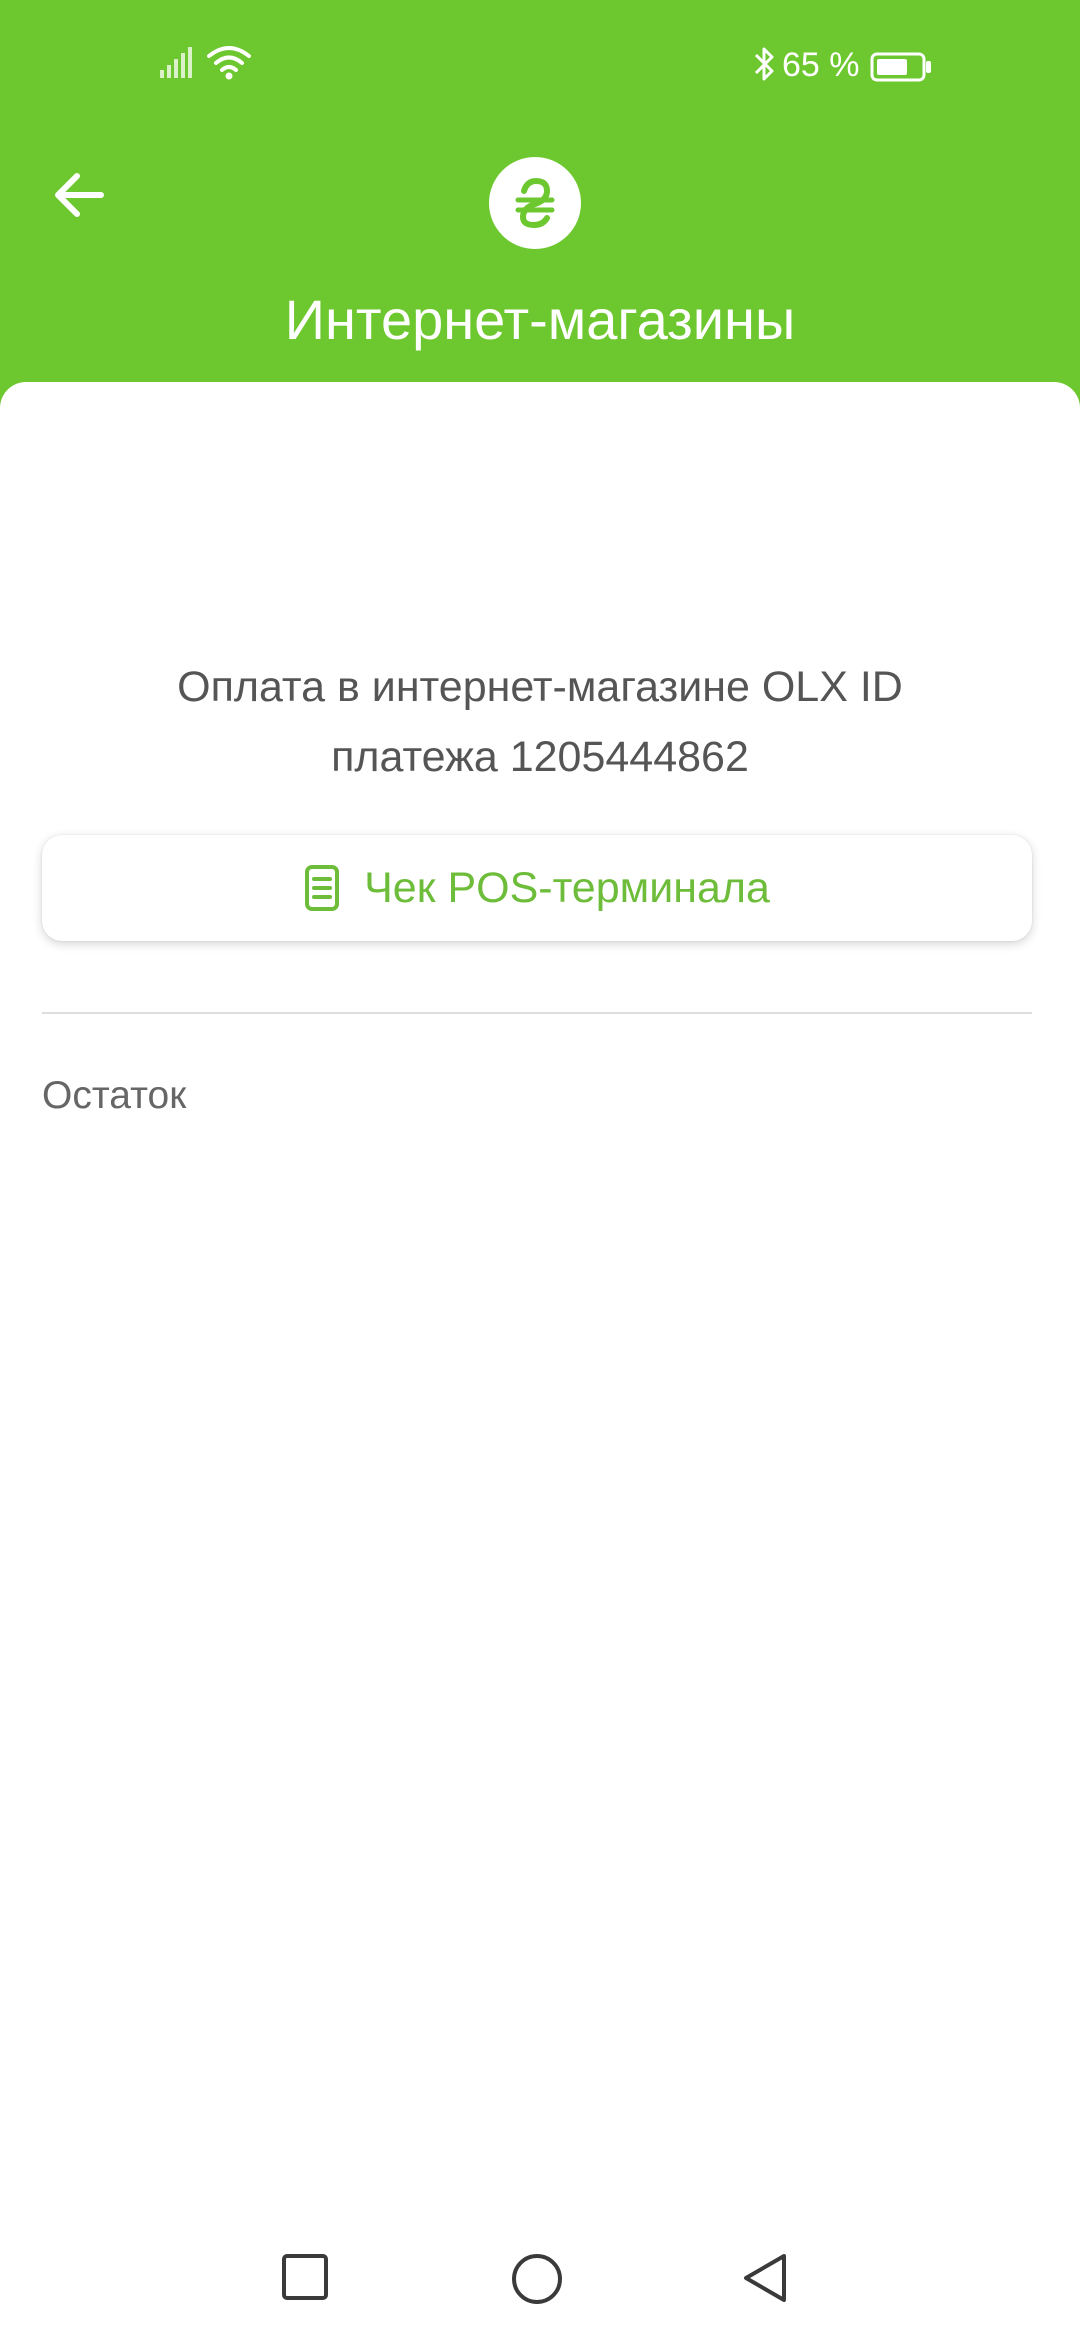 The width and height of the screenshot is (1080, 2340). I want to click on wifi-icon, so click(229, 64).